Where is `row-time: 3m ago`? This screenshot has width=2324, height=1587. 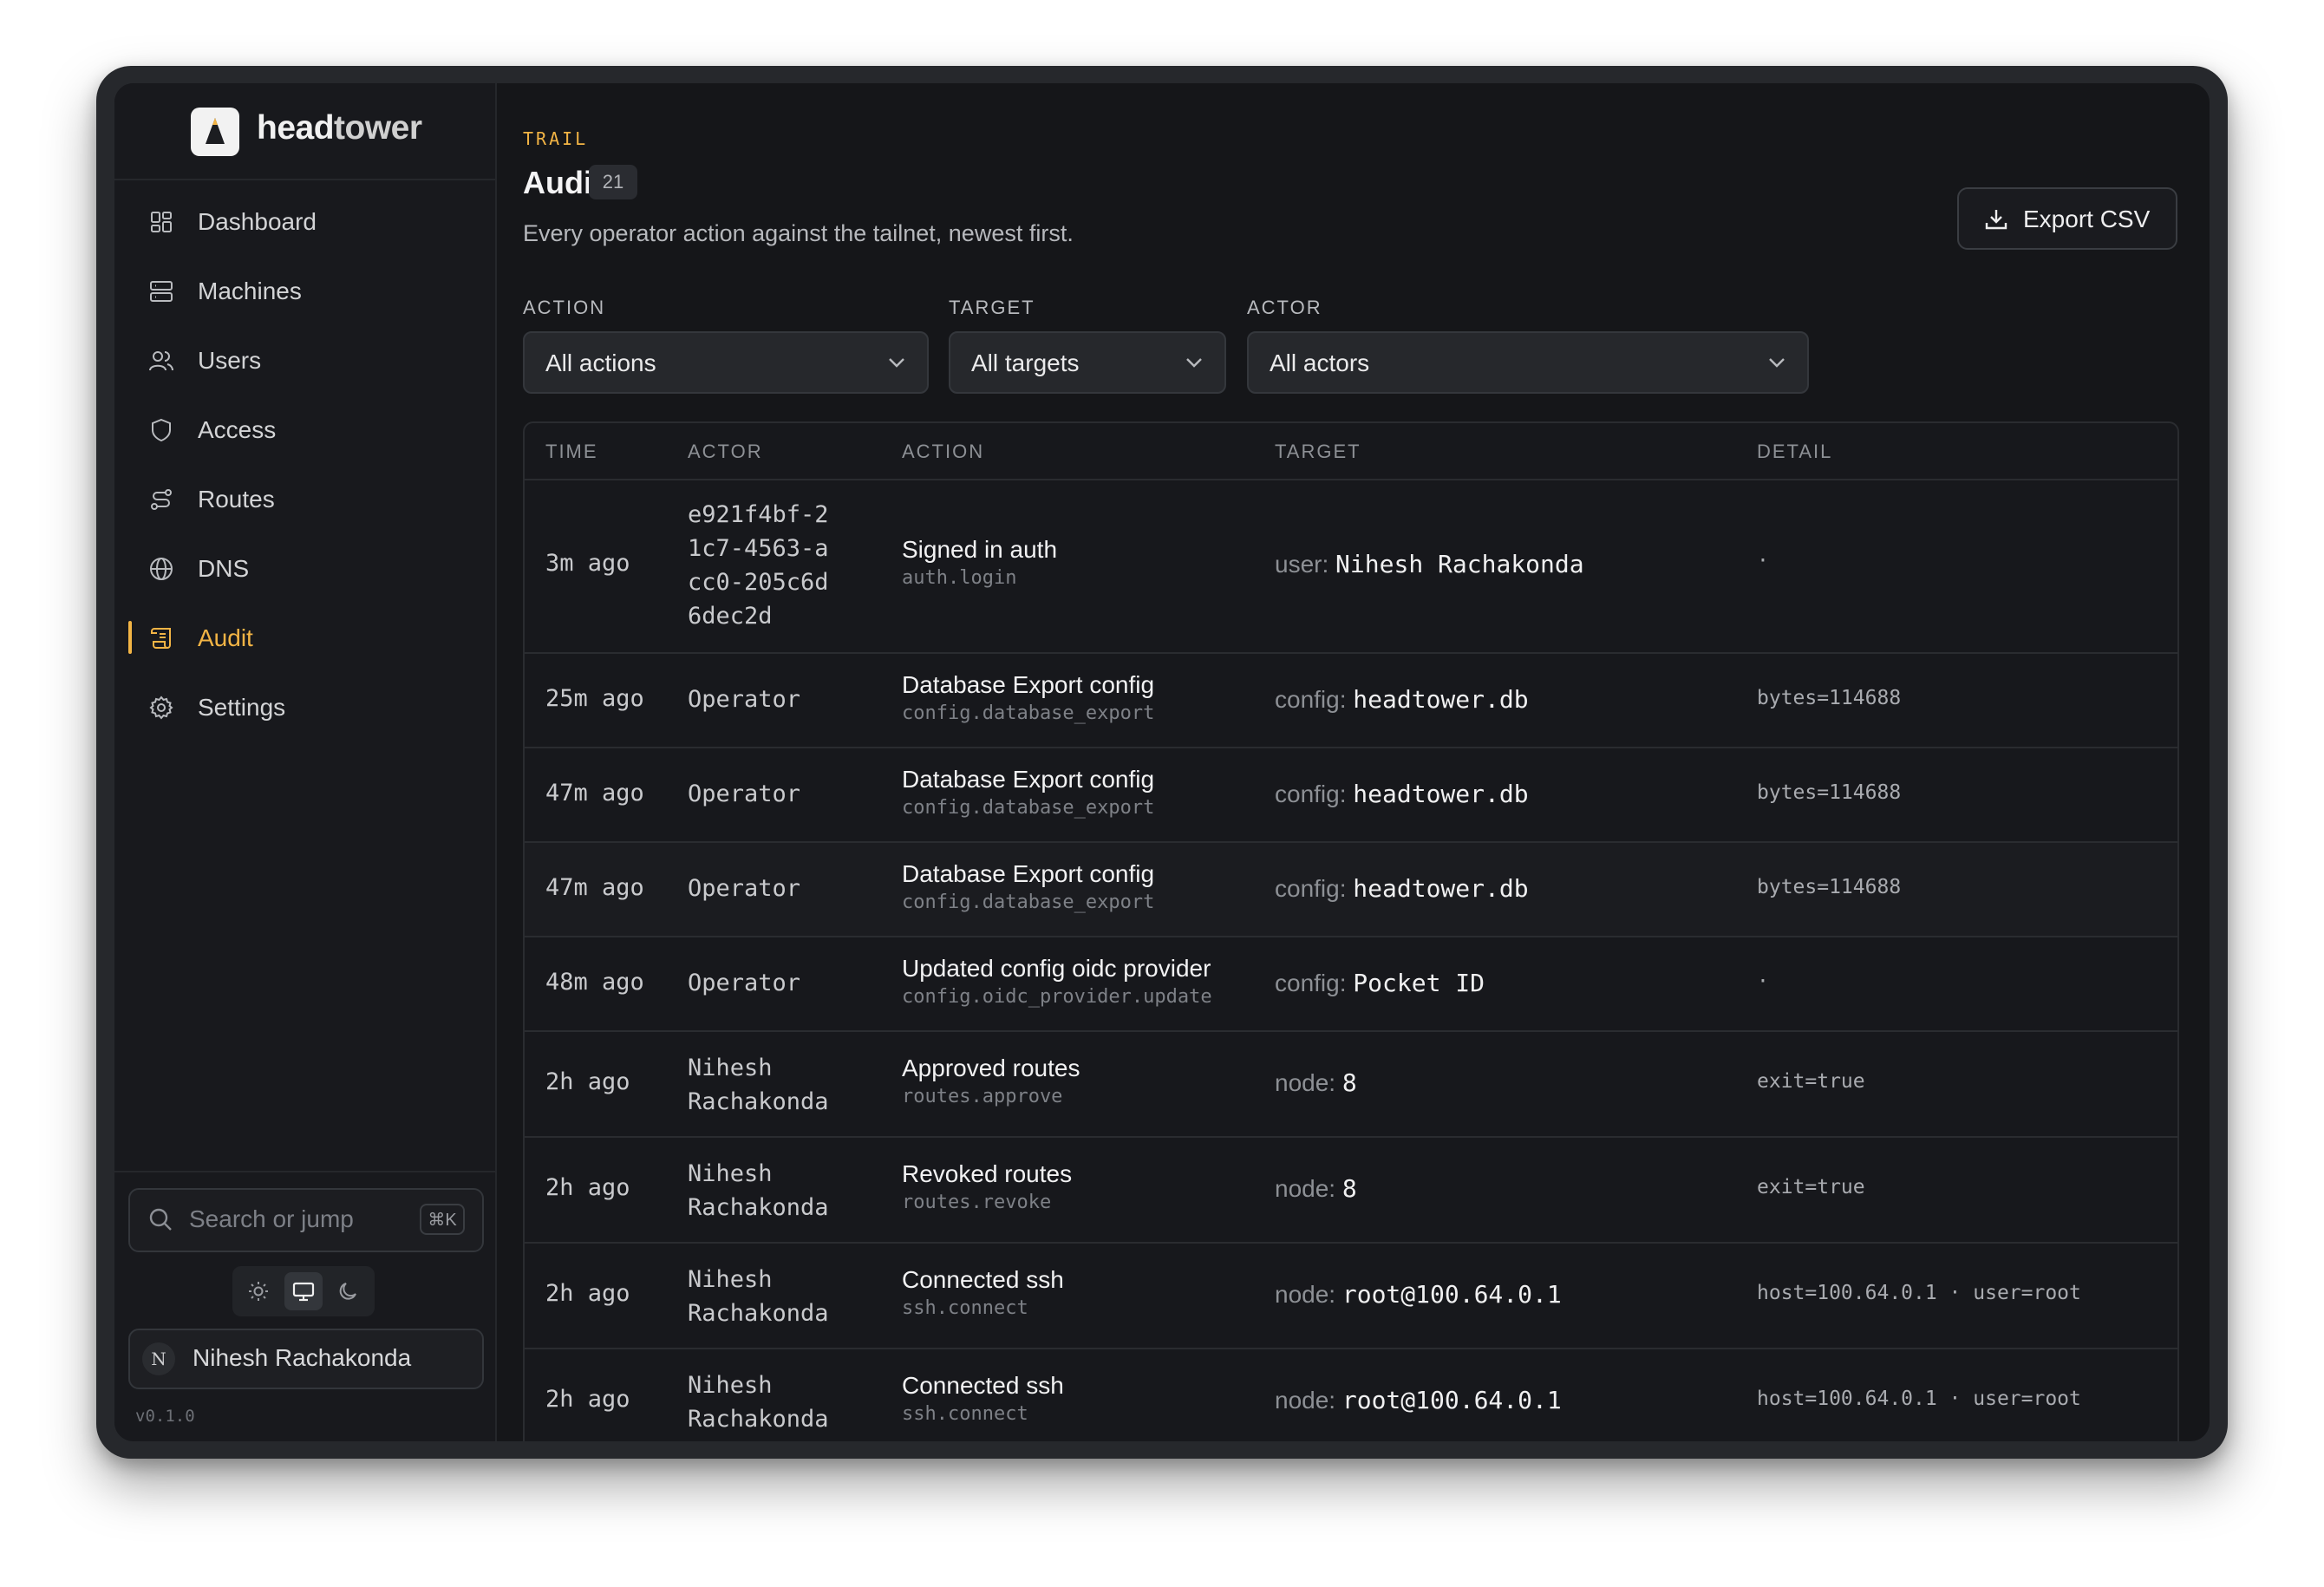
row-time: 3m ago is located at coordinates (587, 563).